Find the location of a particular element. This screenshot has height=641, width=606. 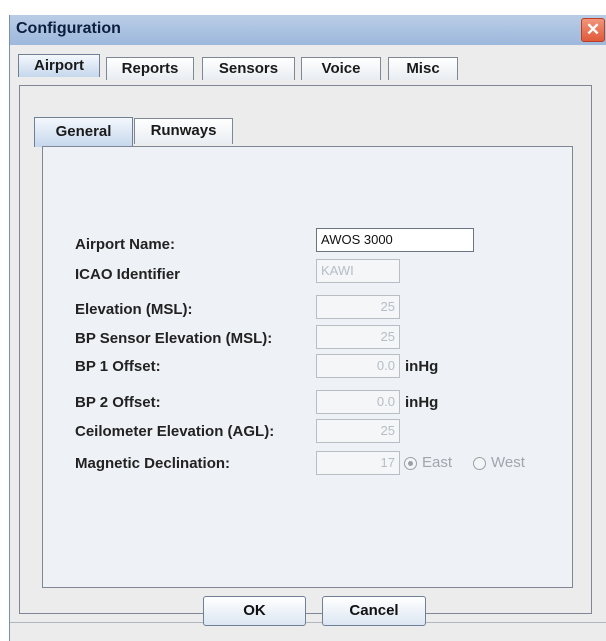

radio-selected-dot is located at coordinates (410, 463).